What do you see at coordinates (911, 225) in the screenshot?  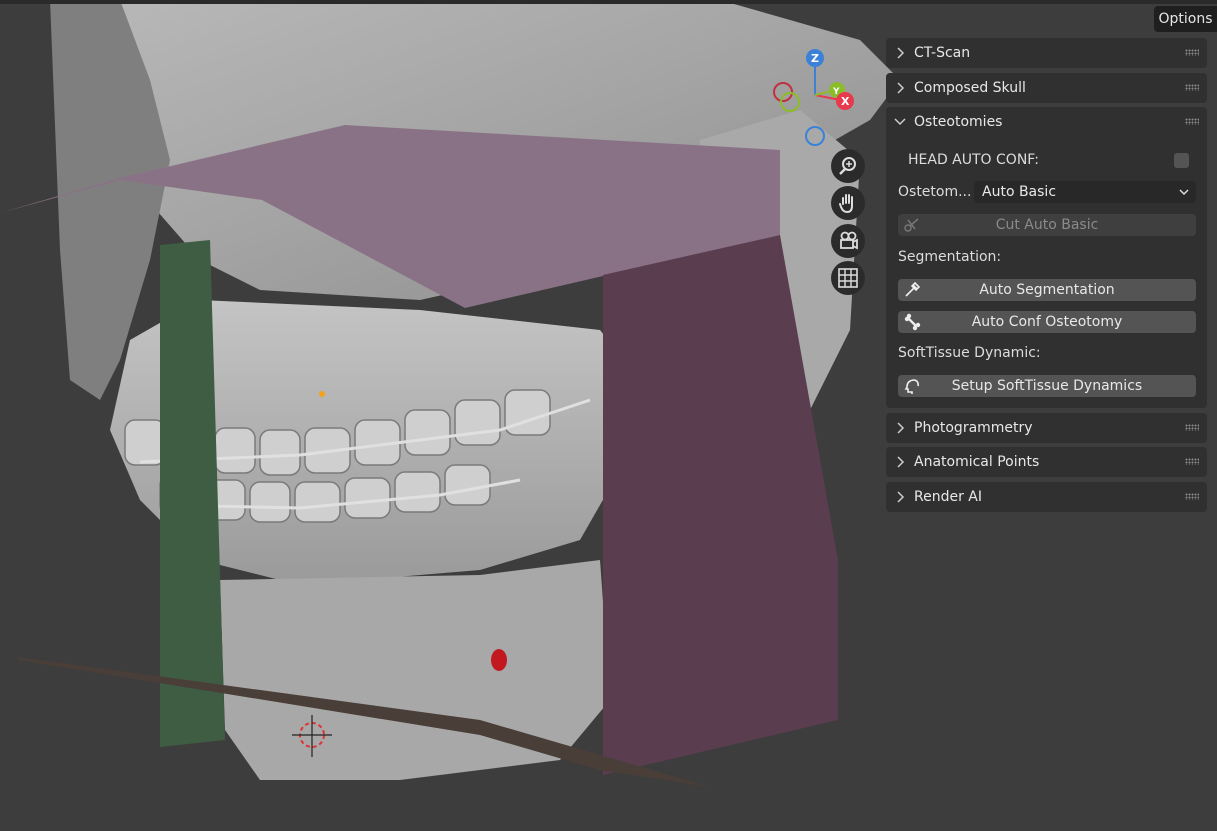 I see `scissors-icon` at bounding box center [911, 225].